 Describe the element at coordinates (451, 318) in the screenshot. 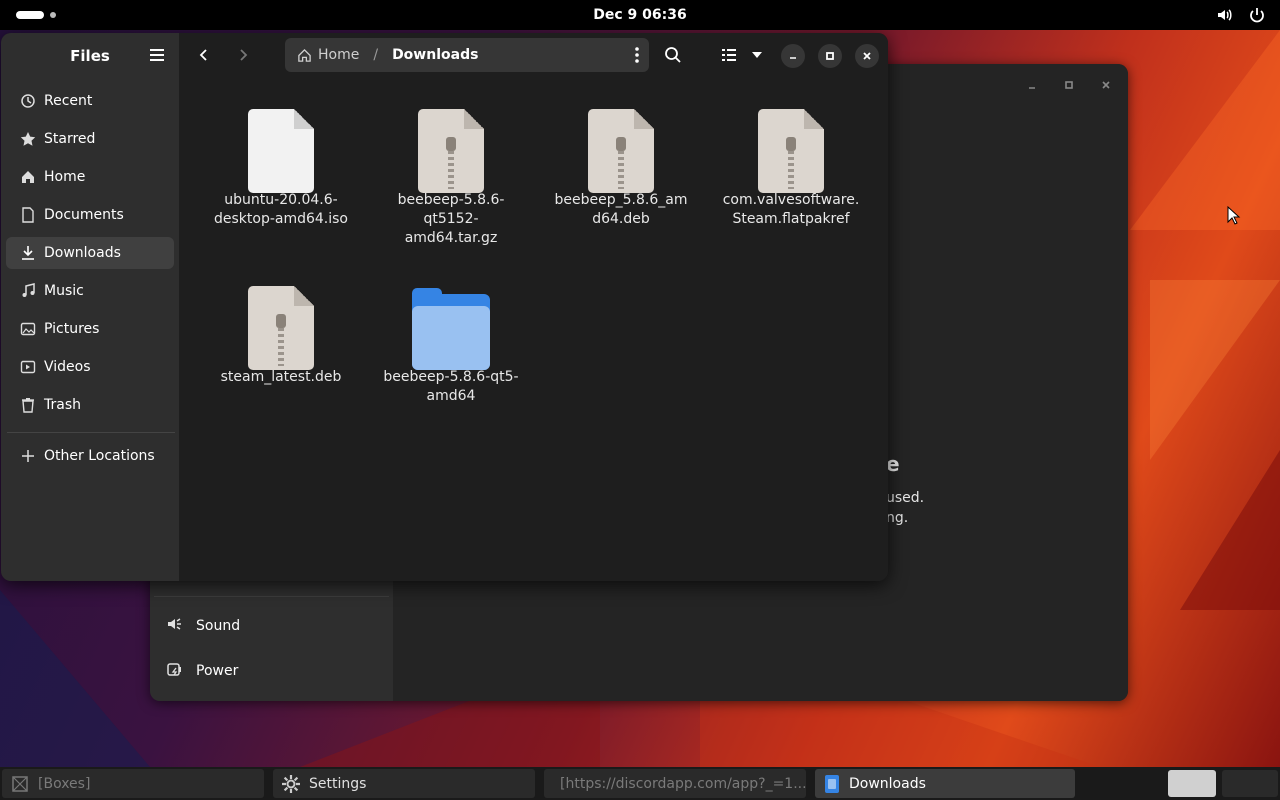

I see `folder-icon` at that location.